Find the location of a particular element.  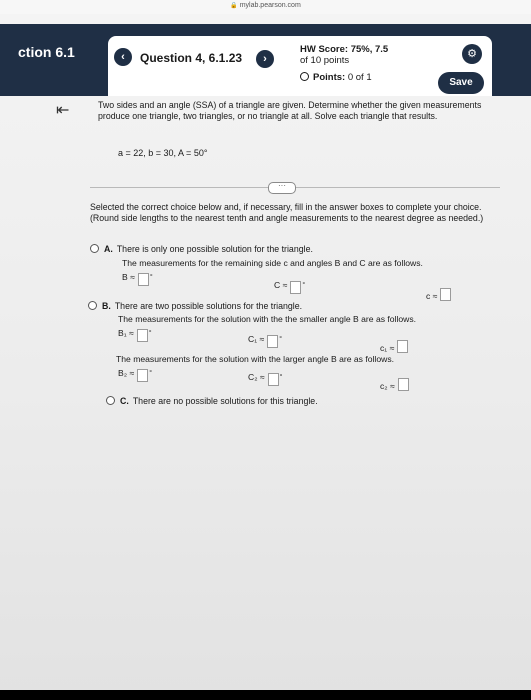

option-a-c: C ≈ is located at coordinates (288, 287).